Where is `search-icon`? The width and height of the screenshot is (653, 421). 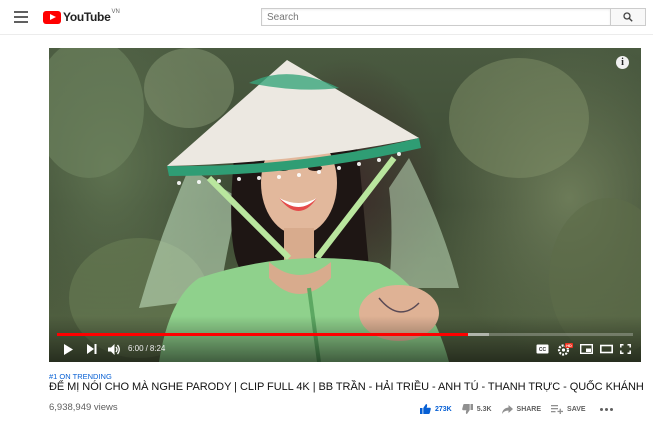 search-icon is located at coordinates (628, 17).